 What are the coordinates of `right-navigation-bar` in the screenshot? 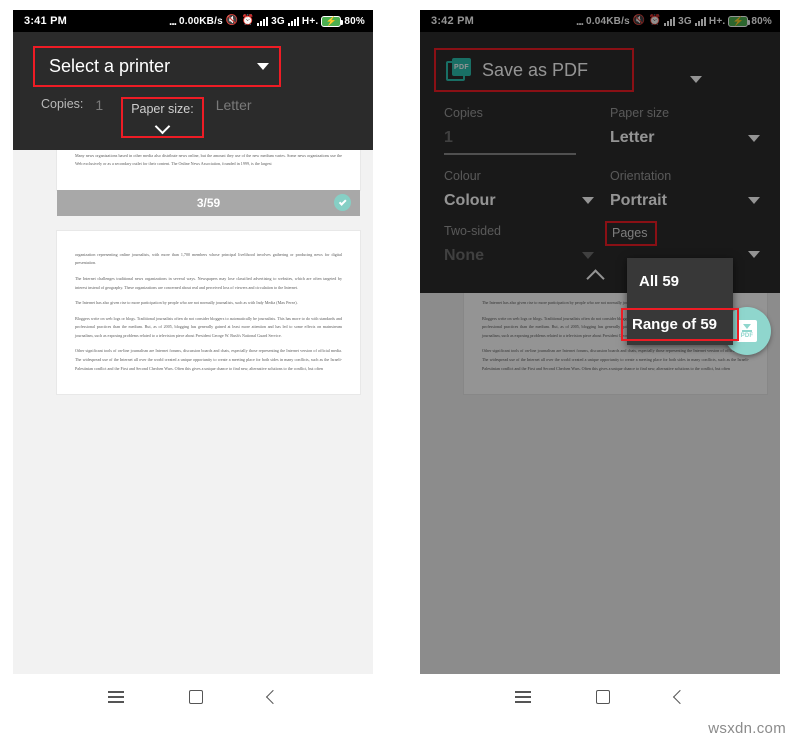 It's located at (600, 697).